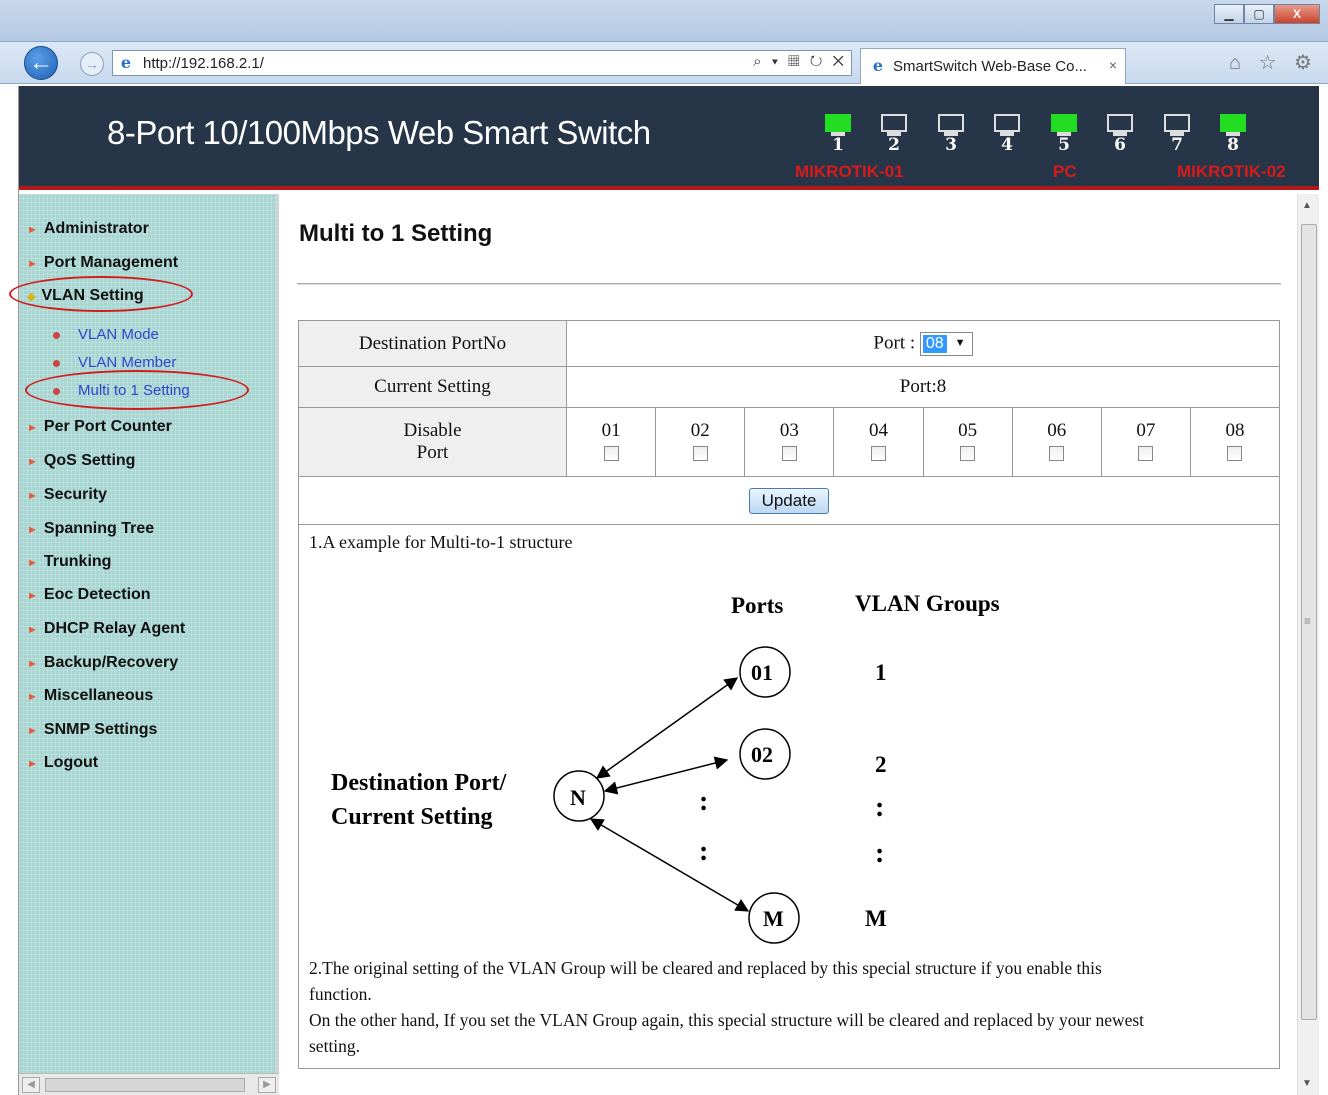 The height and width of the screenshot is (1095, 1328). I want to click on content-vertical-scrollbar: ▲ ≡ ▼, so click(1308, 644).